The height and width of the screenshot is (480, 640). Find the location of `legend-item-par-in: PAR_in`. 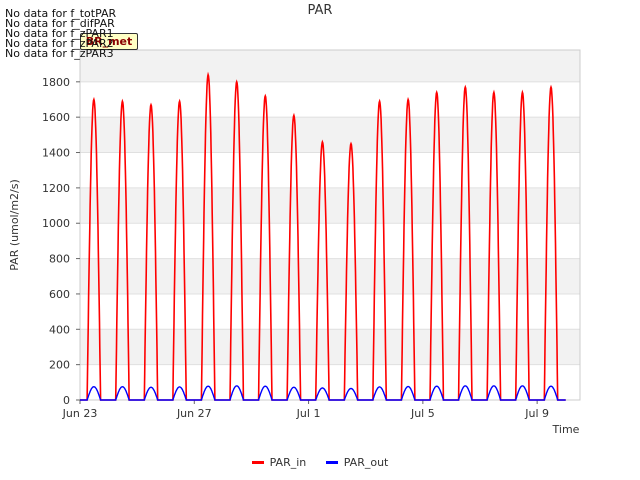

legend-item-par-in: PAR_in is located at coordinates (279, 462).